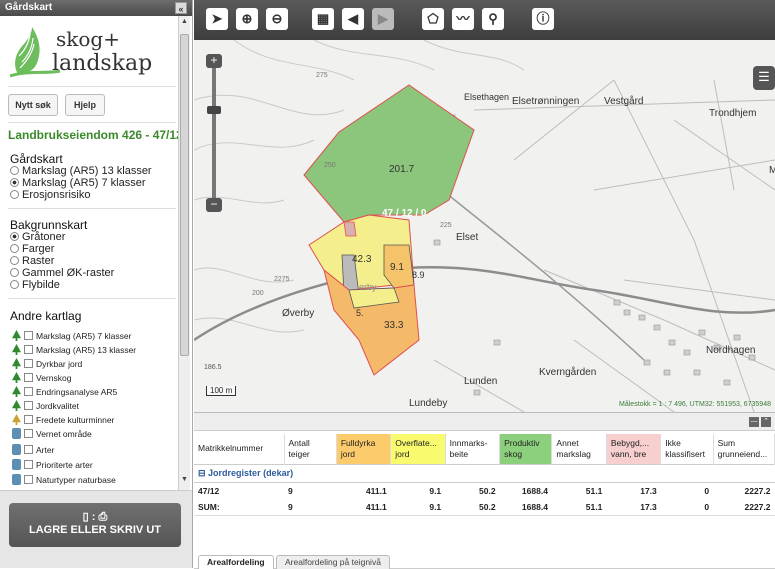 The width and height of the screenshot is (775, 569). I want to click on save-print-button: ▯ : ⎙ LAGRE ELLER SKRIV UT, so click(95, 525).